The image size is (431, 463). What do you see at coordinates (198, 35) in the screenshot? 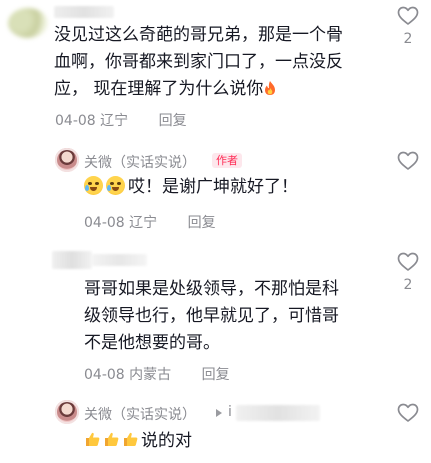
I see `comment-line: 没见过这么奇葩的哥兄弟，那是一个骨` at bounding box center [198, 35].